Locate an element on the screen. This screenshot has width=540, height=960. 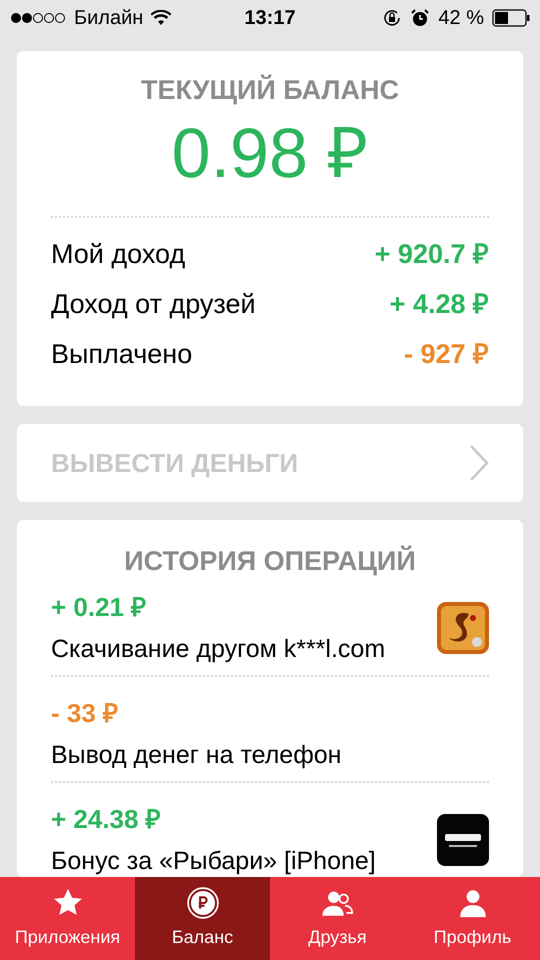
carrier-name: Билайн is located at coordinates (109, 18).